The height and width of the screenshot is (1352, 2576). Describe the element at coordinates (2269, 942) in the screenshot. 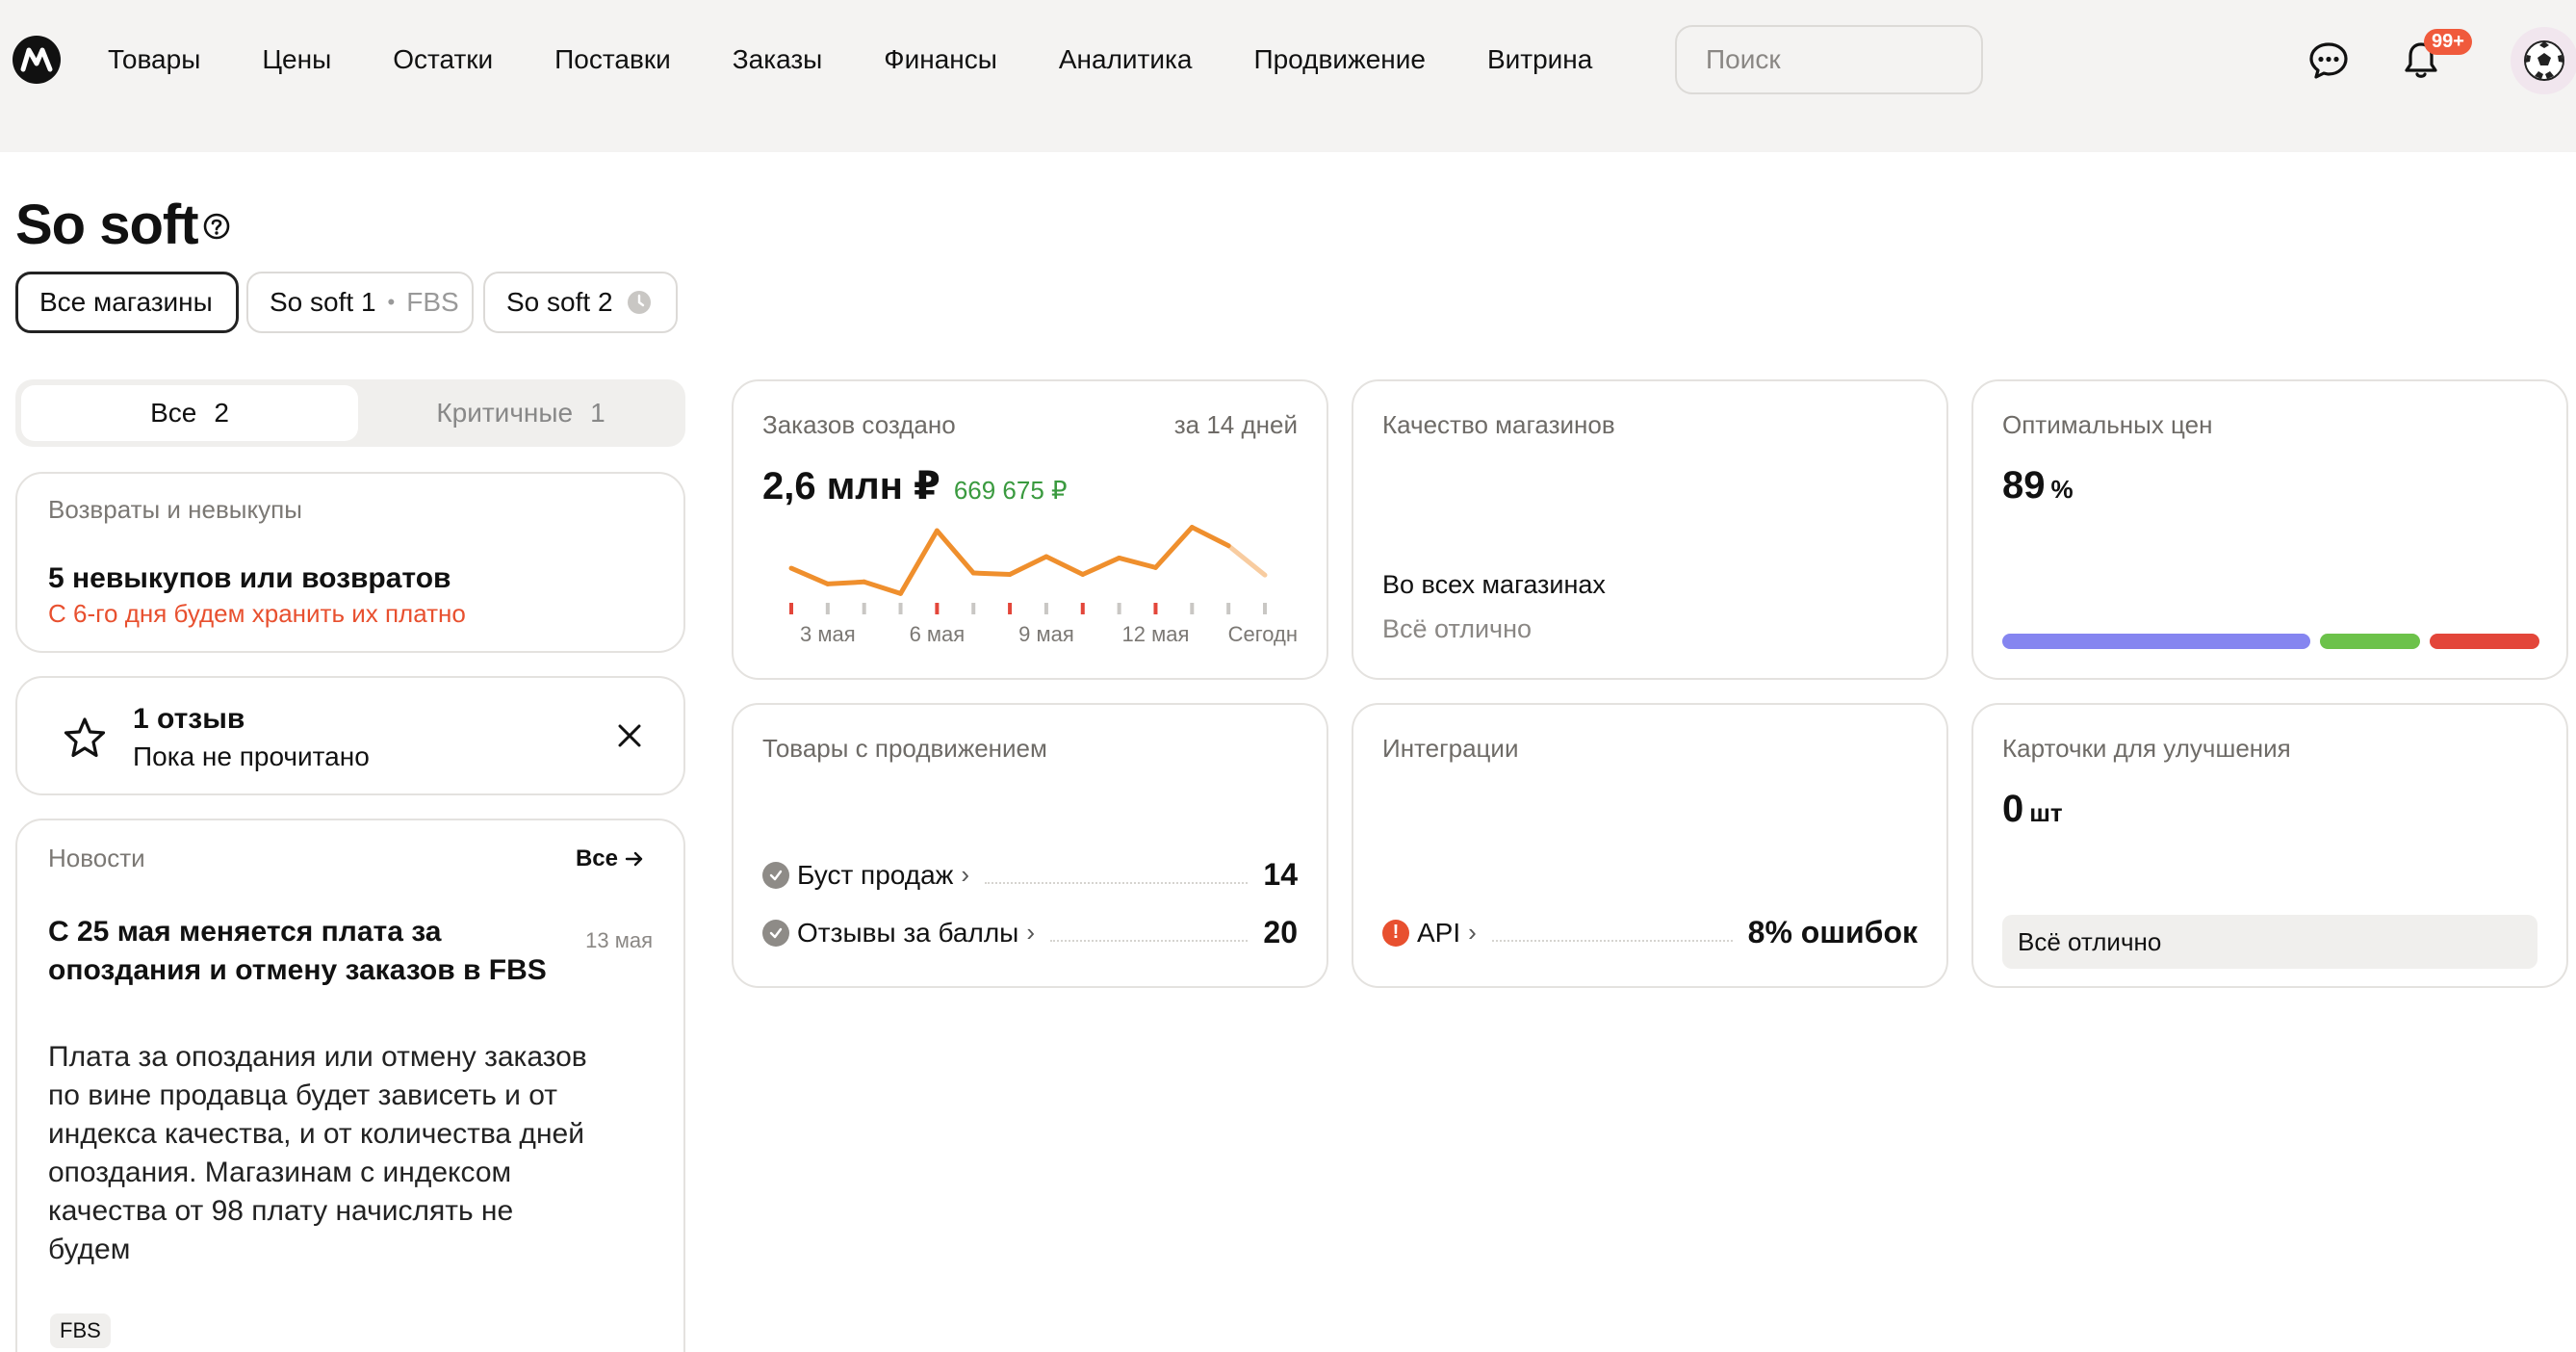

I see `cards-status: Всё отлично` at that location.